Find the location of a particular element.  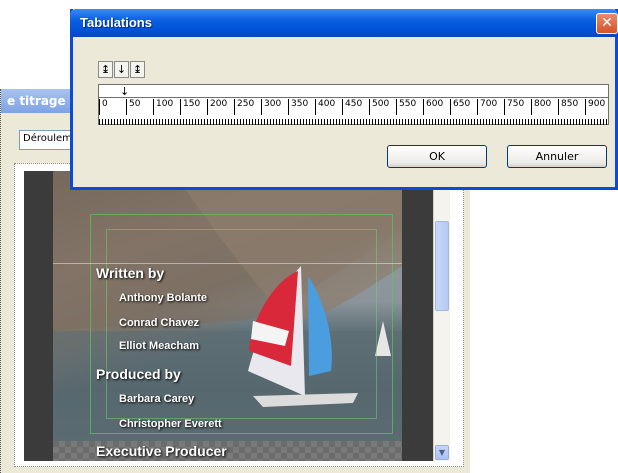

ruler-label: 850 is located at coordinates (568, 107).